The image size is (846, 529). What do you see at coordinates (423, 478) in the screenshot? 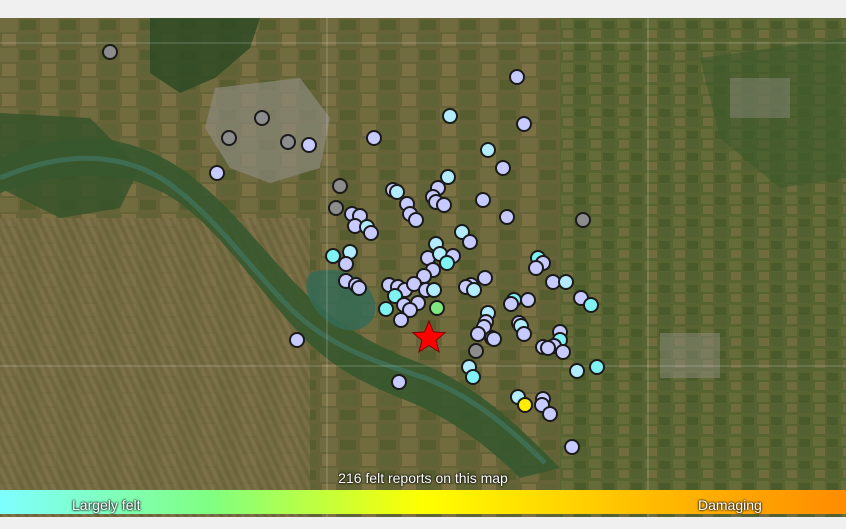
I see `report-count-caption: 216 felt reports on this map` at bounding box center [423, 478].